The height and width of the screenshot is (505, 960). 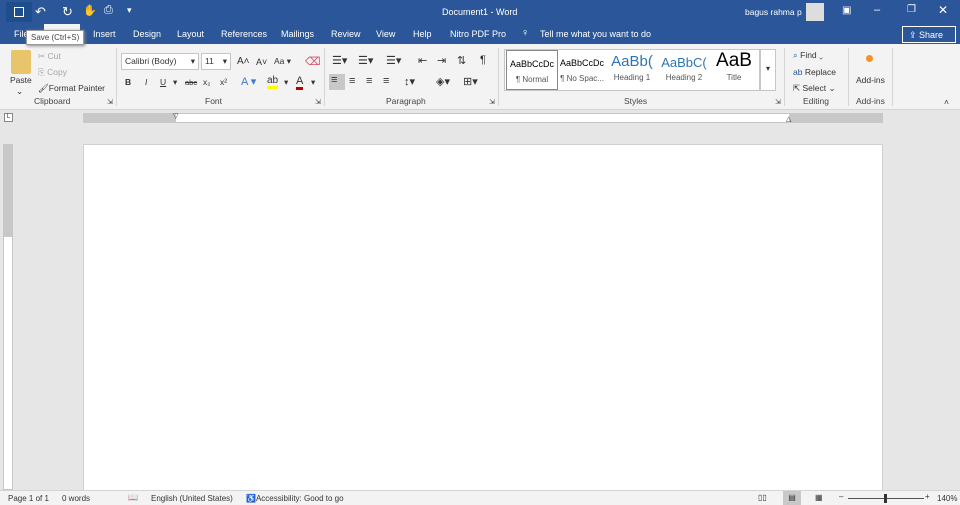 What do you see at coordinates (846, 10) in the screenshot?
I see `ribbon-display-icon: ▣` at bounding box center [846, 10].